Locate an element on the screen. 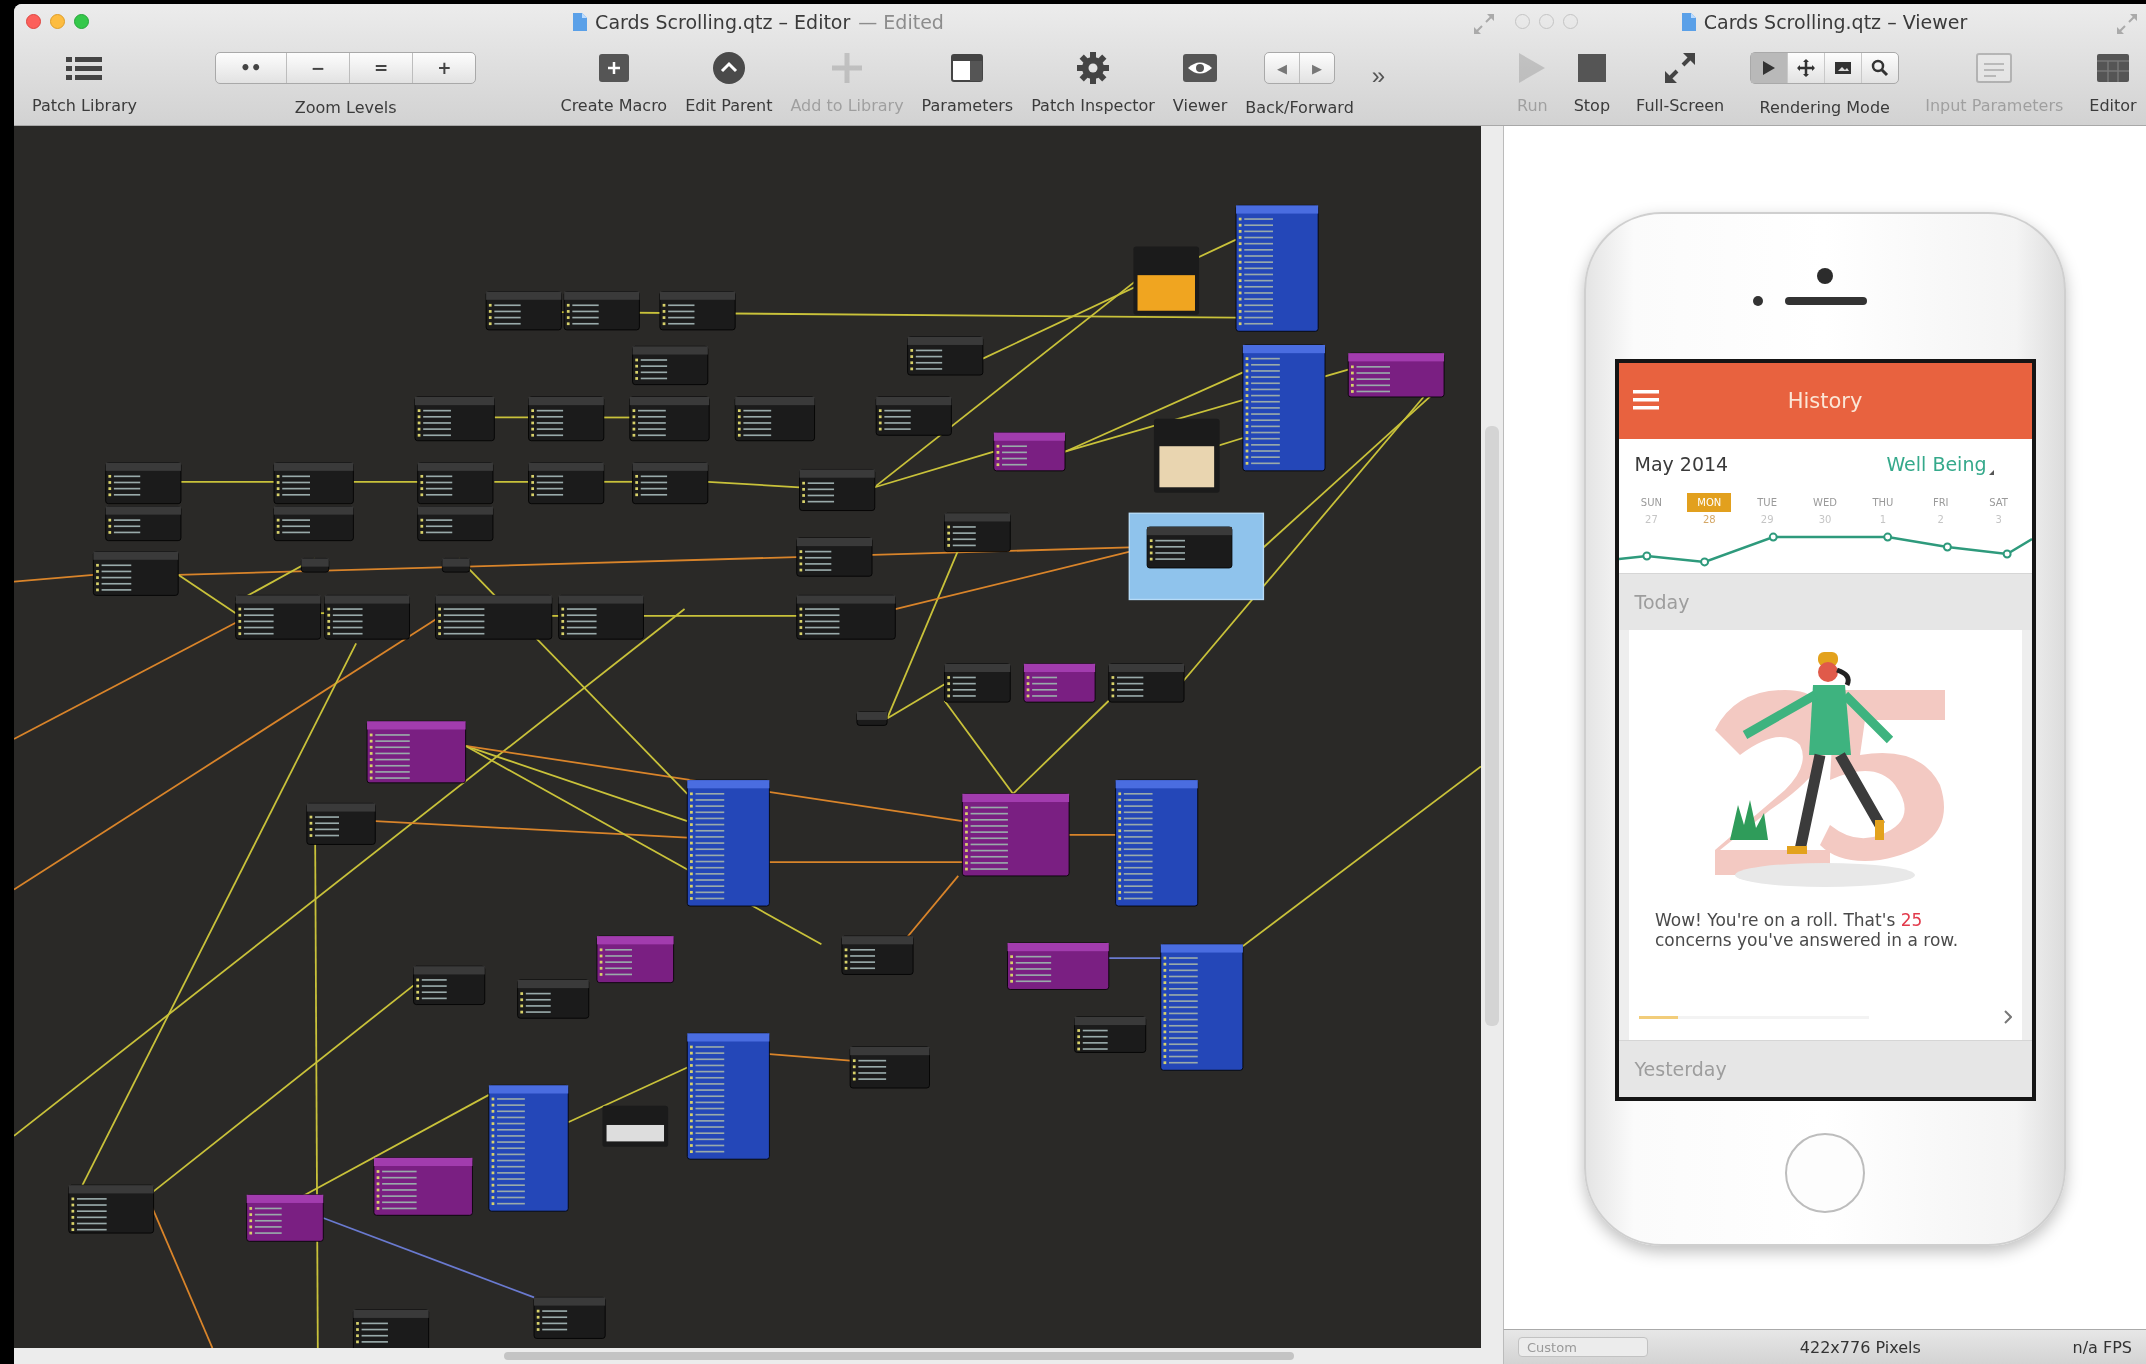  segment-button: •• is located at coordinates (251, 68).